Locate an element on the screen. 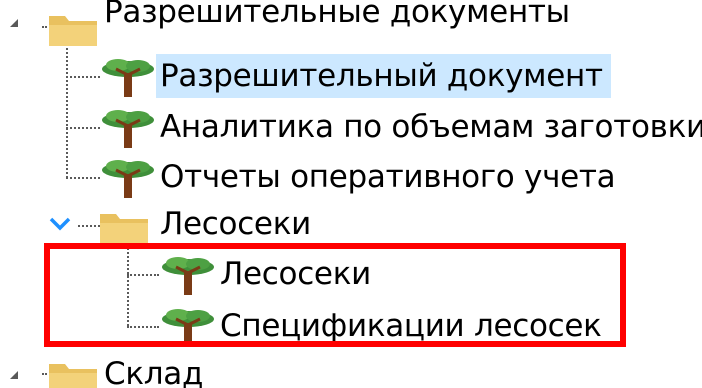  expanded-chevron-icon is located at coordinates (60, 226).